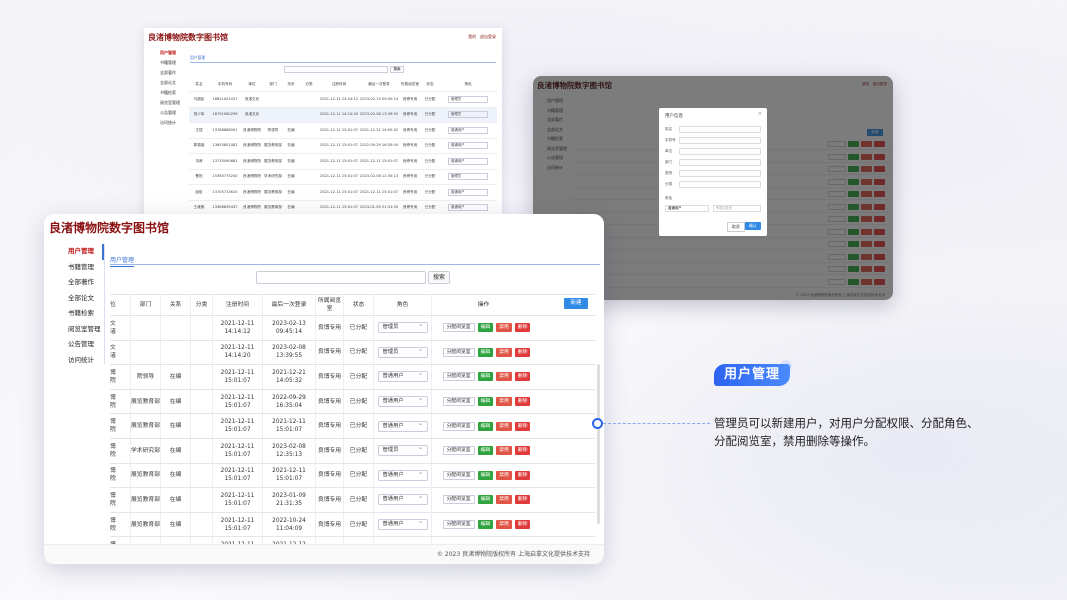  Describe the element at coordinates (736, 227) in the screenshot. I see `cancel-button: 取消` at that location.